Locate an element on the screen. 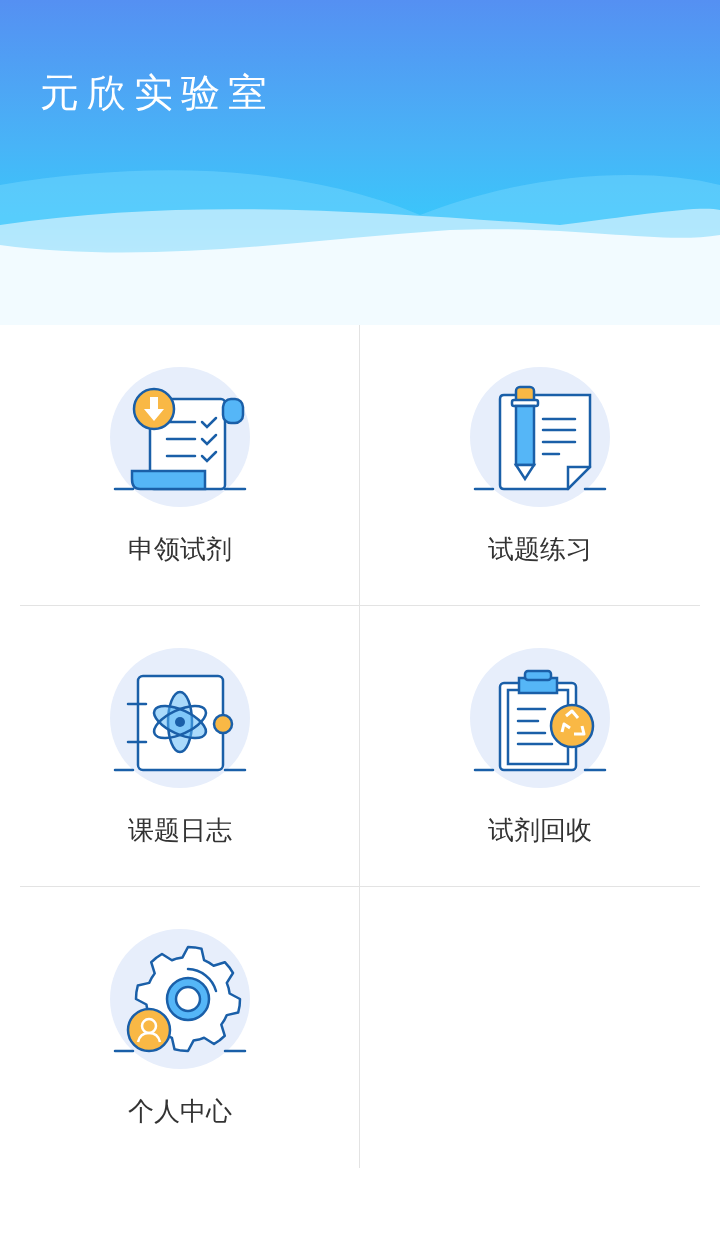  menu-tile: 申领试剂 is located at coordinates (180, 465).